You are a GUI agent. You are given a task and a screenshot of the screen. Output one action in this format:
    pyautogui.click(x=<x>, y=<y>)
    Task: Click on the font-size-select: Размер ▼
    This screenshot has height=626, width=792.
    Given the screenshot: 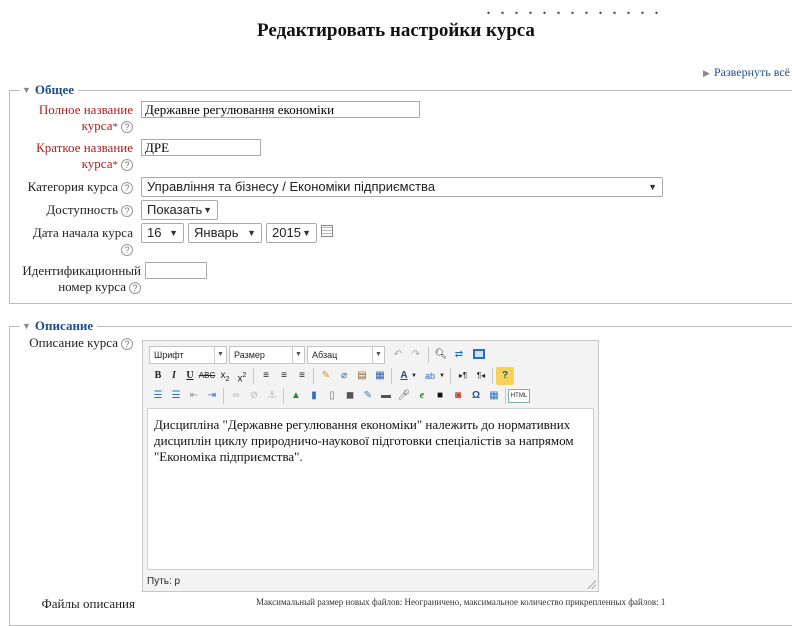 What is the action you would take?
    pyautogui.click(x=267, y=355)
    